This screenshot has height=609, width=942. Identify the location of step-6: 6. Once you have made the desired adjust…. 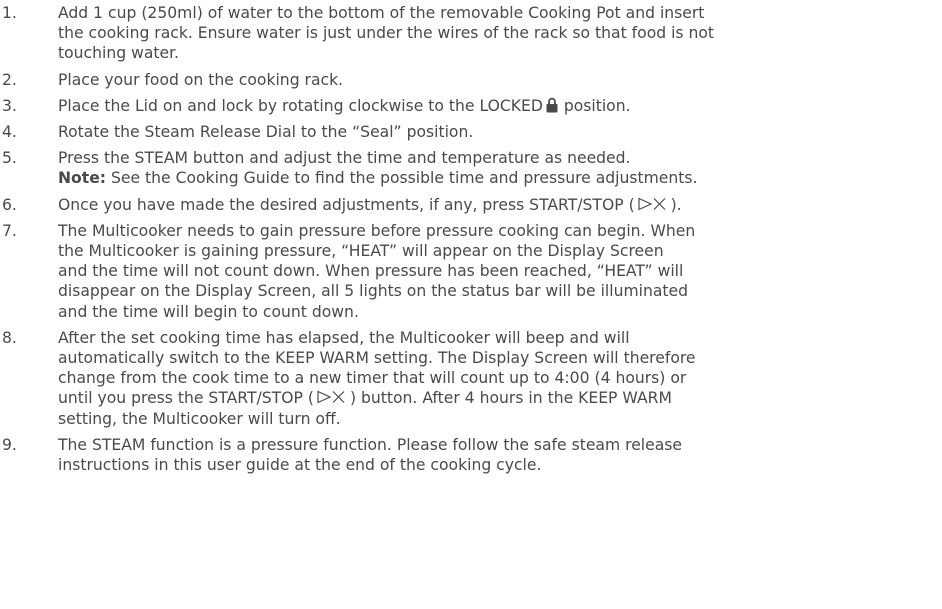
(465, 205).